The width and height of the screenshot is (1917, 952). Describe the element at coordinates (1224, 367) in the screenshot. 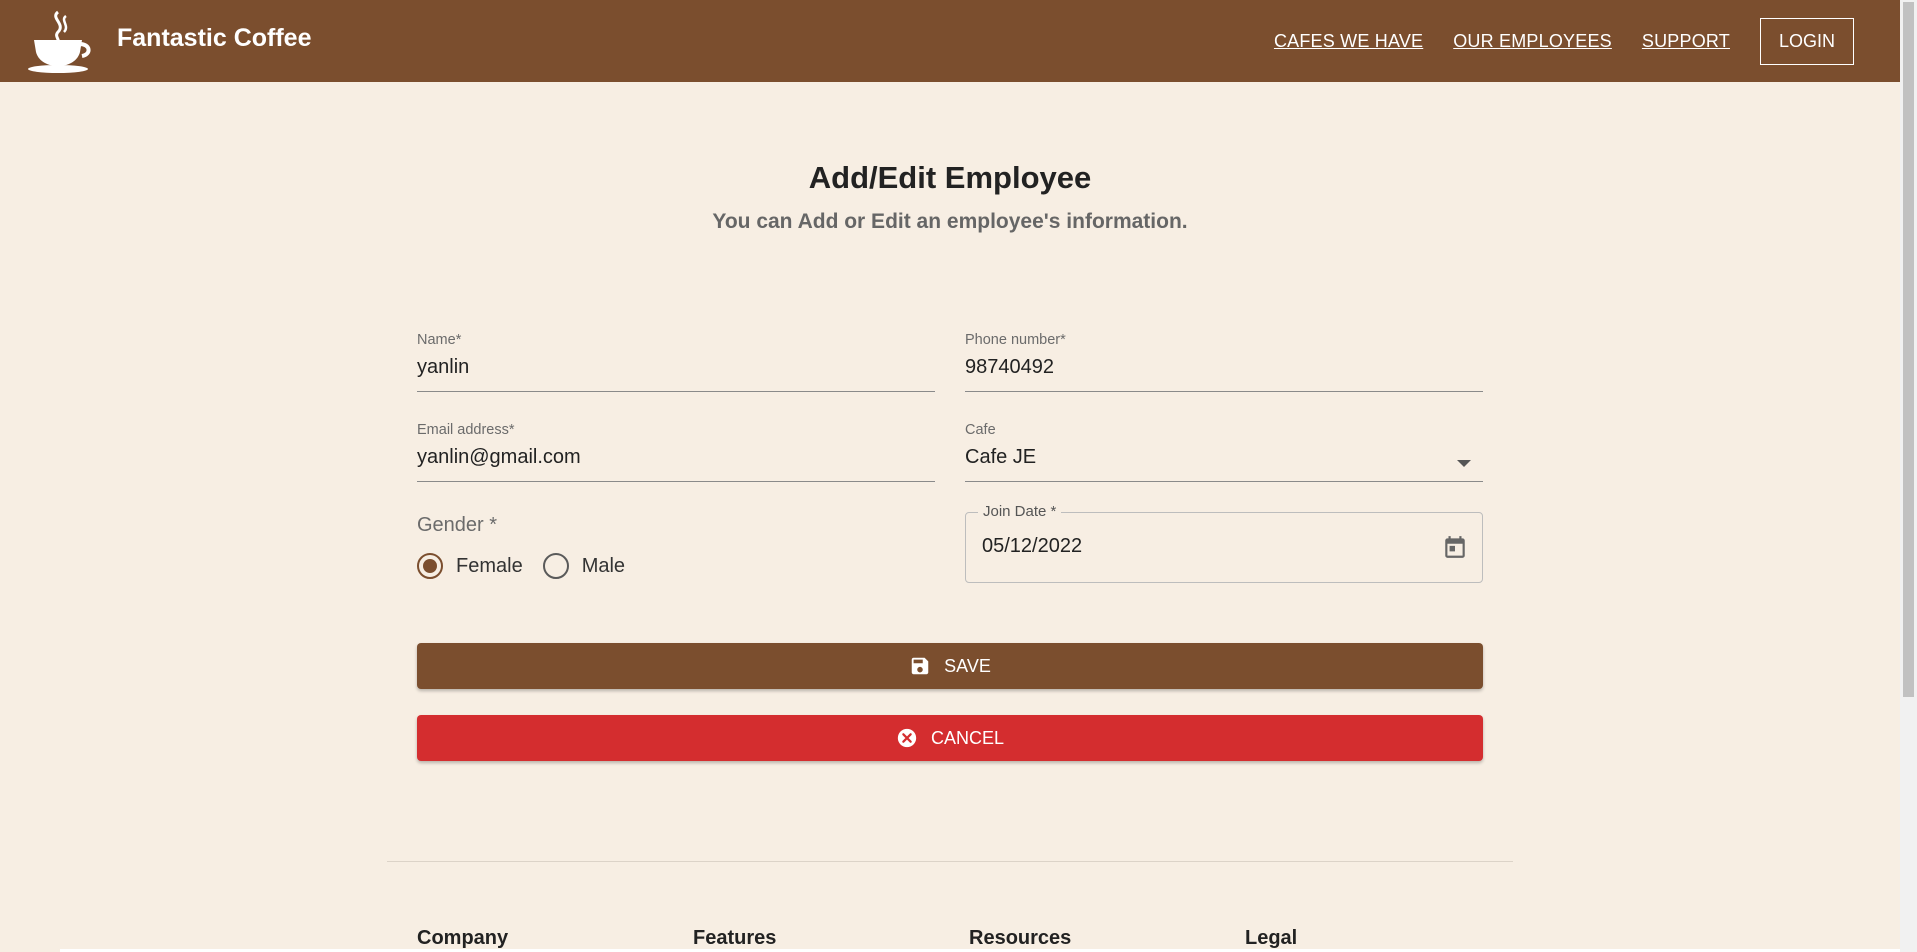

I see `phone-input: 98740492` at that location.